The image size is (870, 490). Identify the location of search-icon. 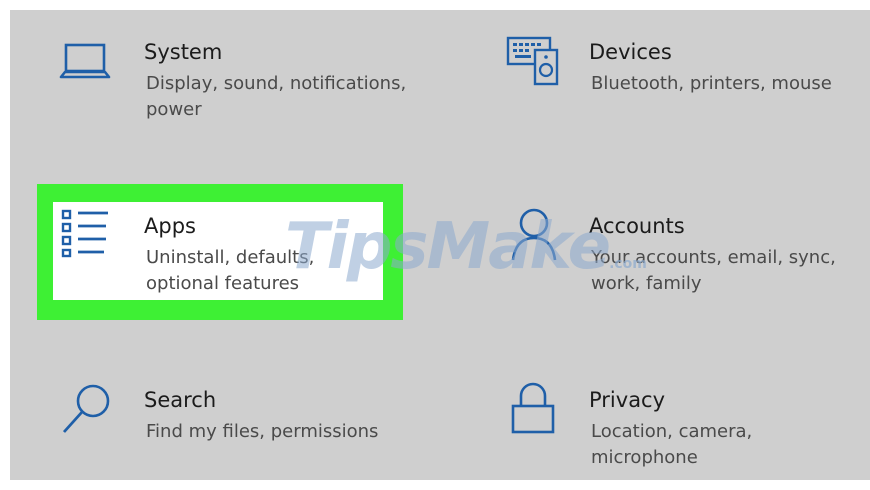
(88, 412).